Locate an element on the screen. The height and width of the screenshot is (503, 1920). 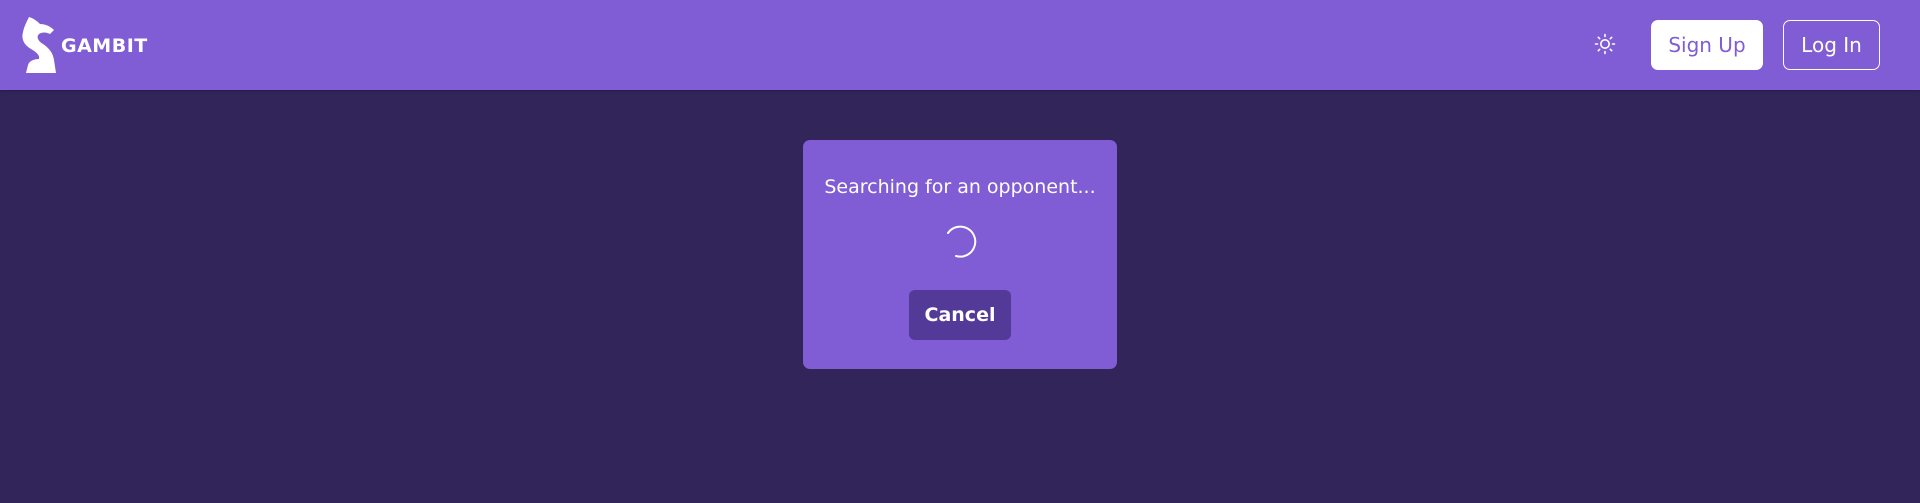
loading-spinner-icon is located at coordinates (961, 242).